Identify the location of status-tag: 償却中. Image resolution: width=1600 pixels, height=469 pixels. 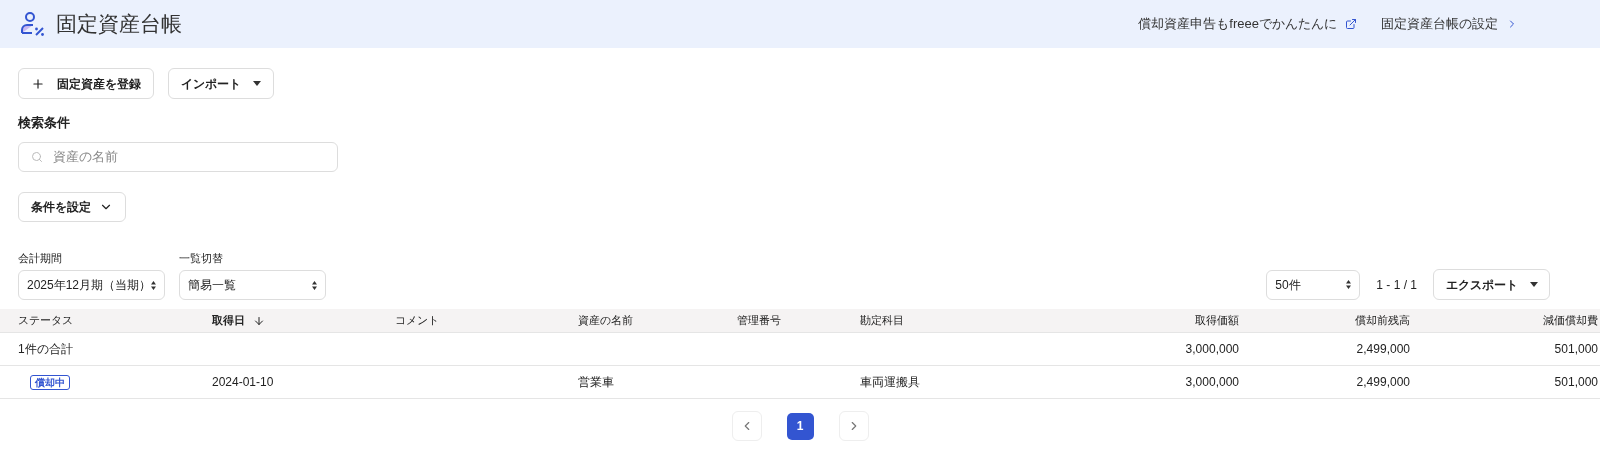
(50, 382).